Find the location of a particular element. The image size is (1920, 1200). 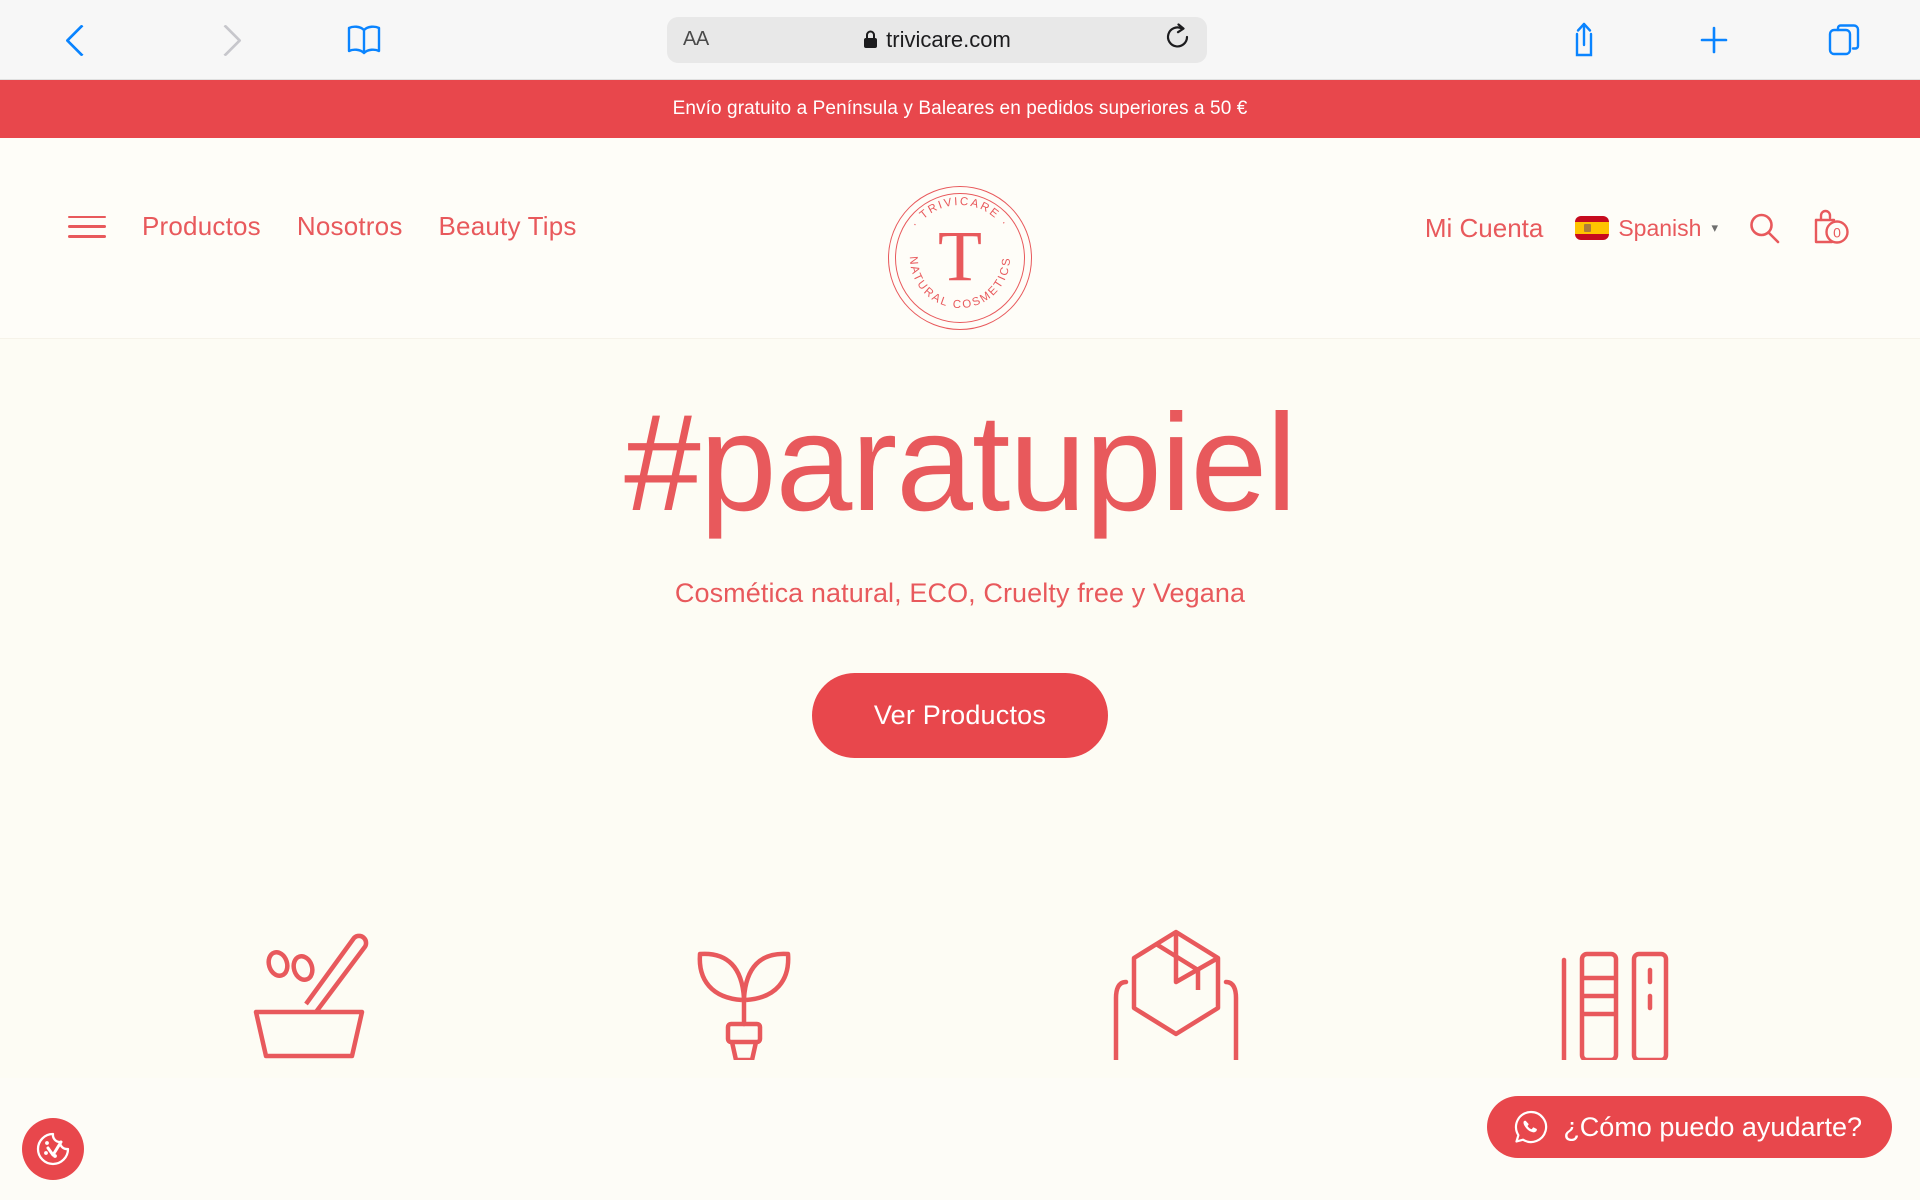

whatsapp-help-label: ¿Cómo puedo ayudarte? is located at coordinates (1712, 1126).